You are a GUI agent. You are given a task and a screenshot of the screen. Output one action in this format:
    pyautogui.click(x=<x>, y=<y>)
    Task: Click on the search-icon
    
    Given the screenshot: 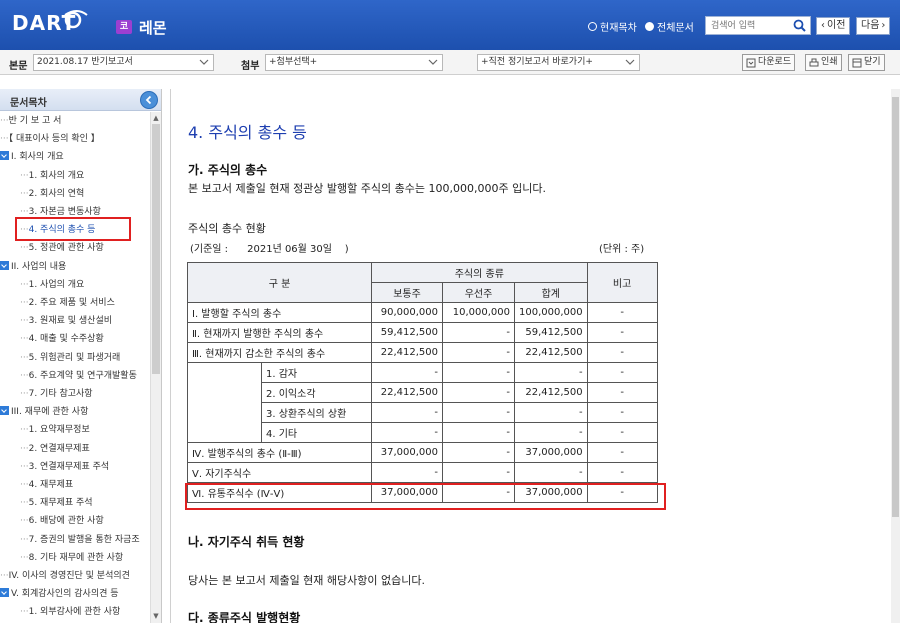 What is the action you would take?
    pyautogui.click(x=799, y=25)
    